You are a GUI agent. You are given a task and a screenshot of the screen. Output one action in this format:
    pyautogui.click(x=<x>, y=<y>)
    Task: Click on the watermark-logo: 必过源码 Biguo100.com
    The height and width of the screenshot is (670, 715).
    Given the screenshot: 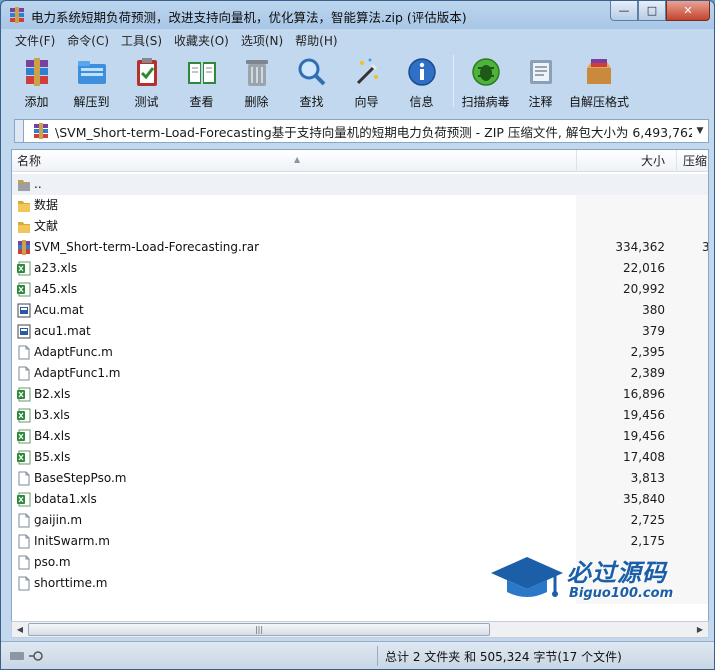 What is the action you would take?
    pyautogui.click(x=591, y=580)
    